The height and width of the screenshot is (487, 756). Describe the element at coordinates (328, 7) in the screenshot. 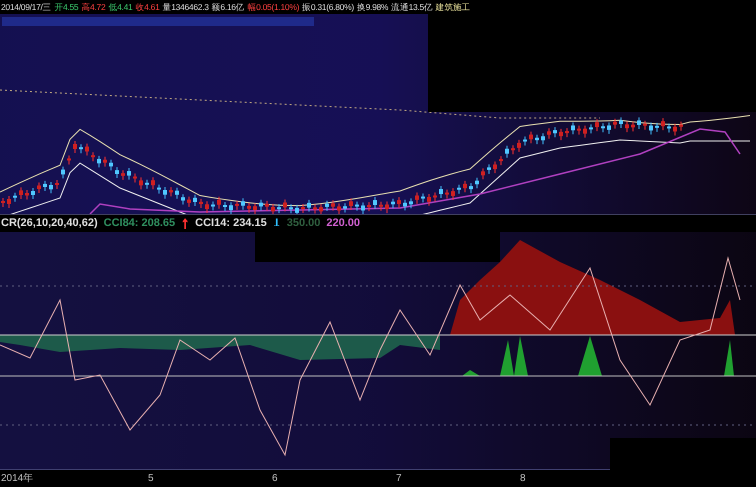

I see `quote-field: 振0.31(6.80%)` at that location.